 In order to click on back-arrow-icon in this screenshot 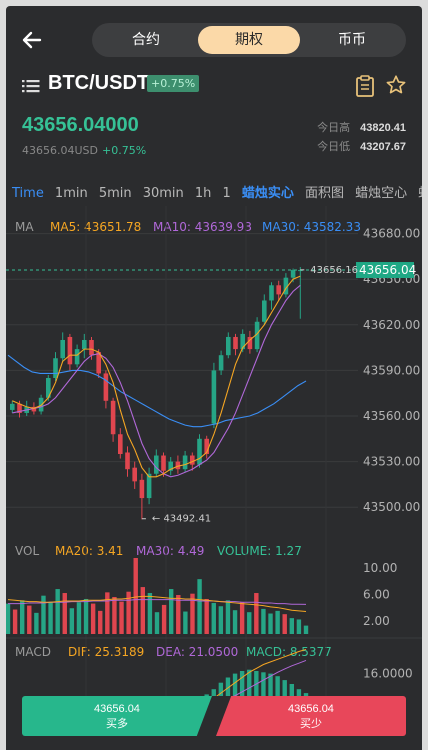, I will do `click(32, 40)`.